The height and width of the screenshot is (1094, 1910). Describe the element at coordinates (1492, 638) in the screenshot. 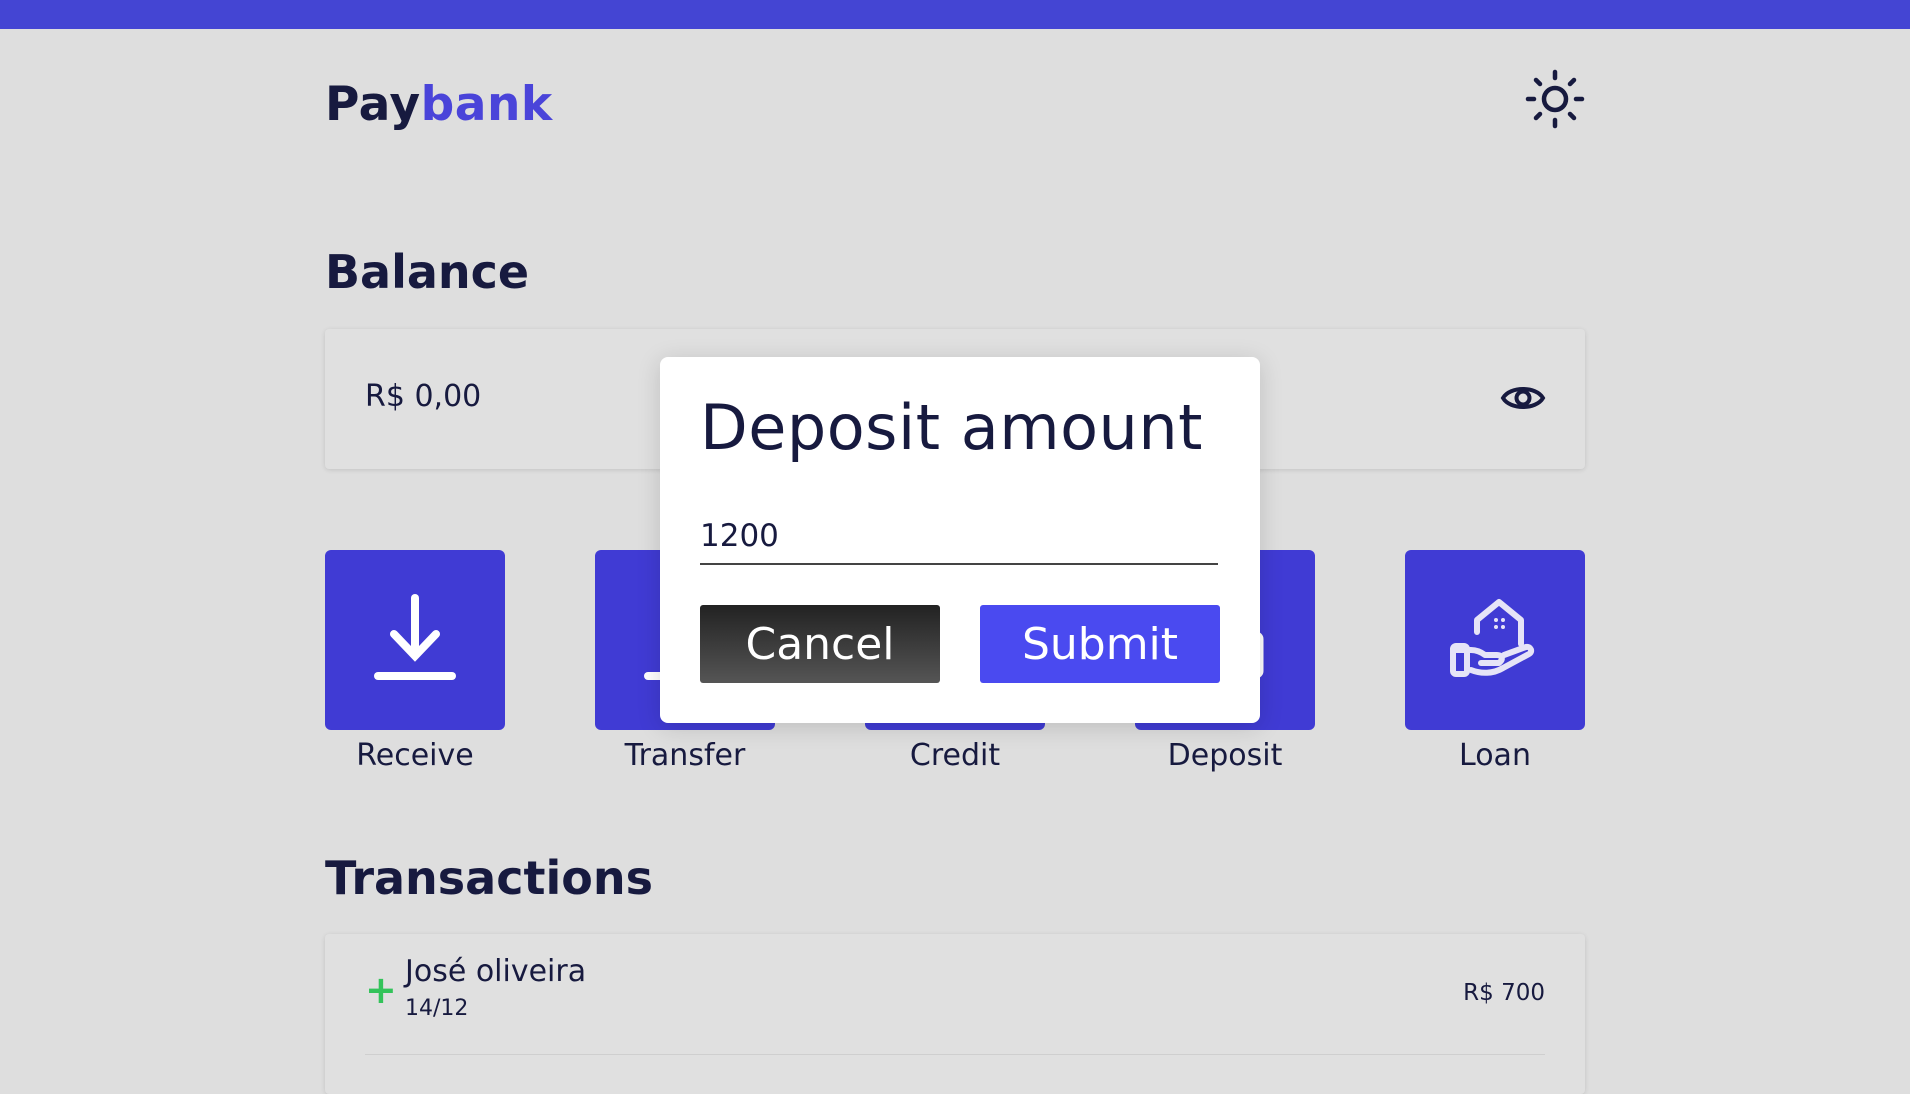

I see `hand-house-icon` at that location.